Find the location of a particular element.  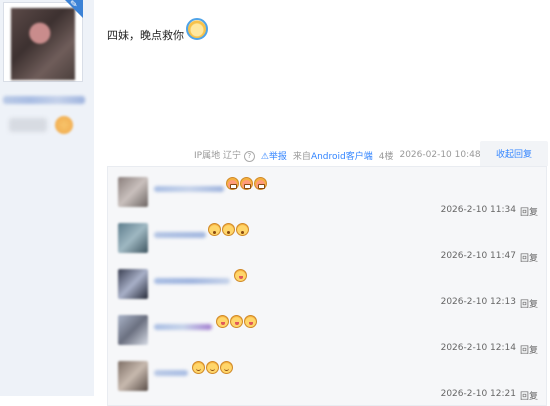

reply-item: 2026-2-10 12:13 回复 is located at coordinates (327, 286).